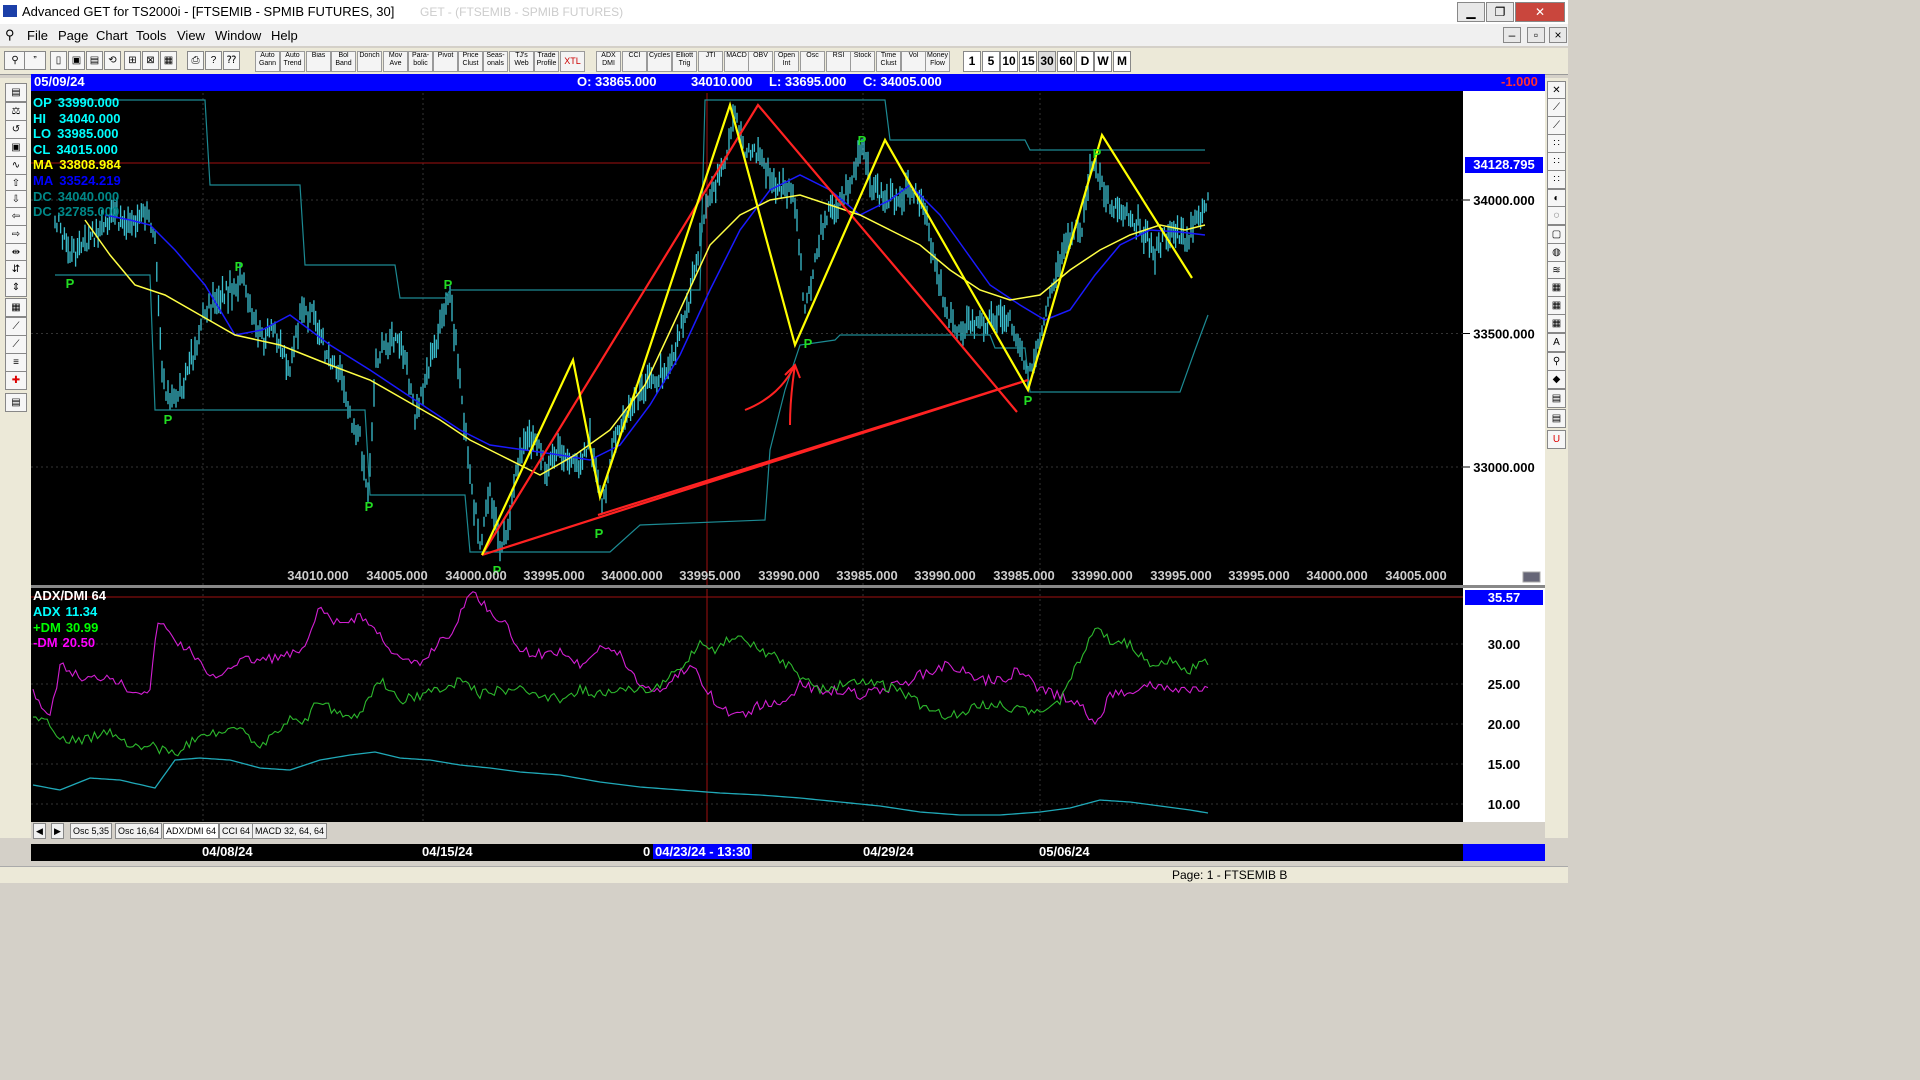 The height and width of the screenshot is (1080, 1920). I want to click on adx-title: ADX/DMI 64, so click(69, 595).